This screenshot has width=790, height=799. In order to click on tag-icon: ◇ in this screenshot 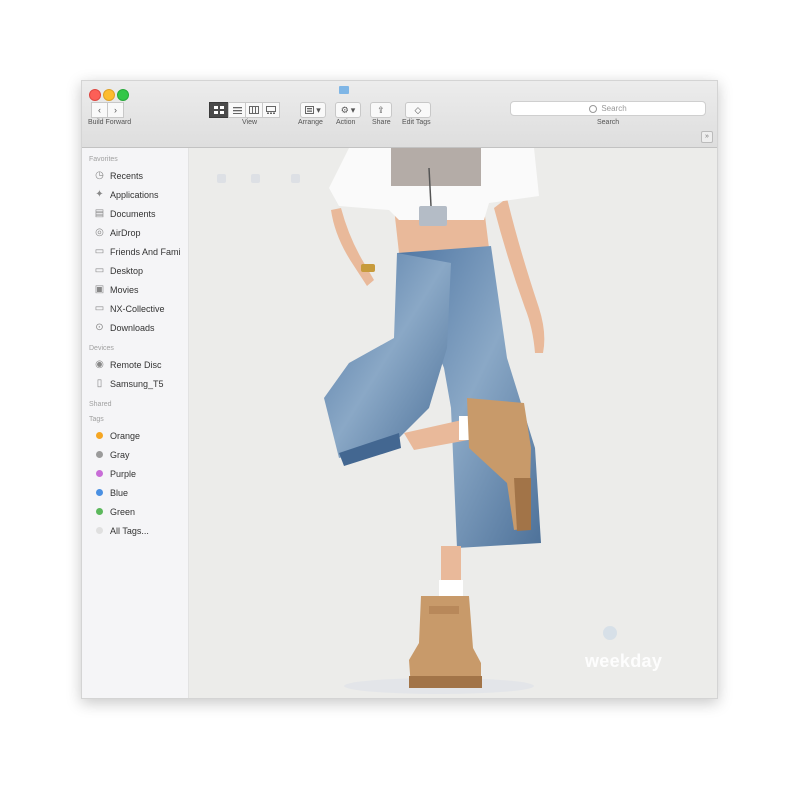, I will do `click(418, 109)`.